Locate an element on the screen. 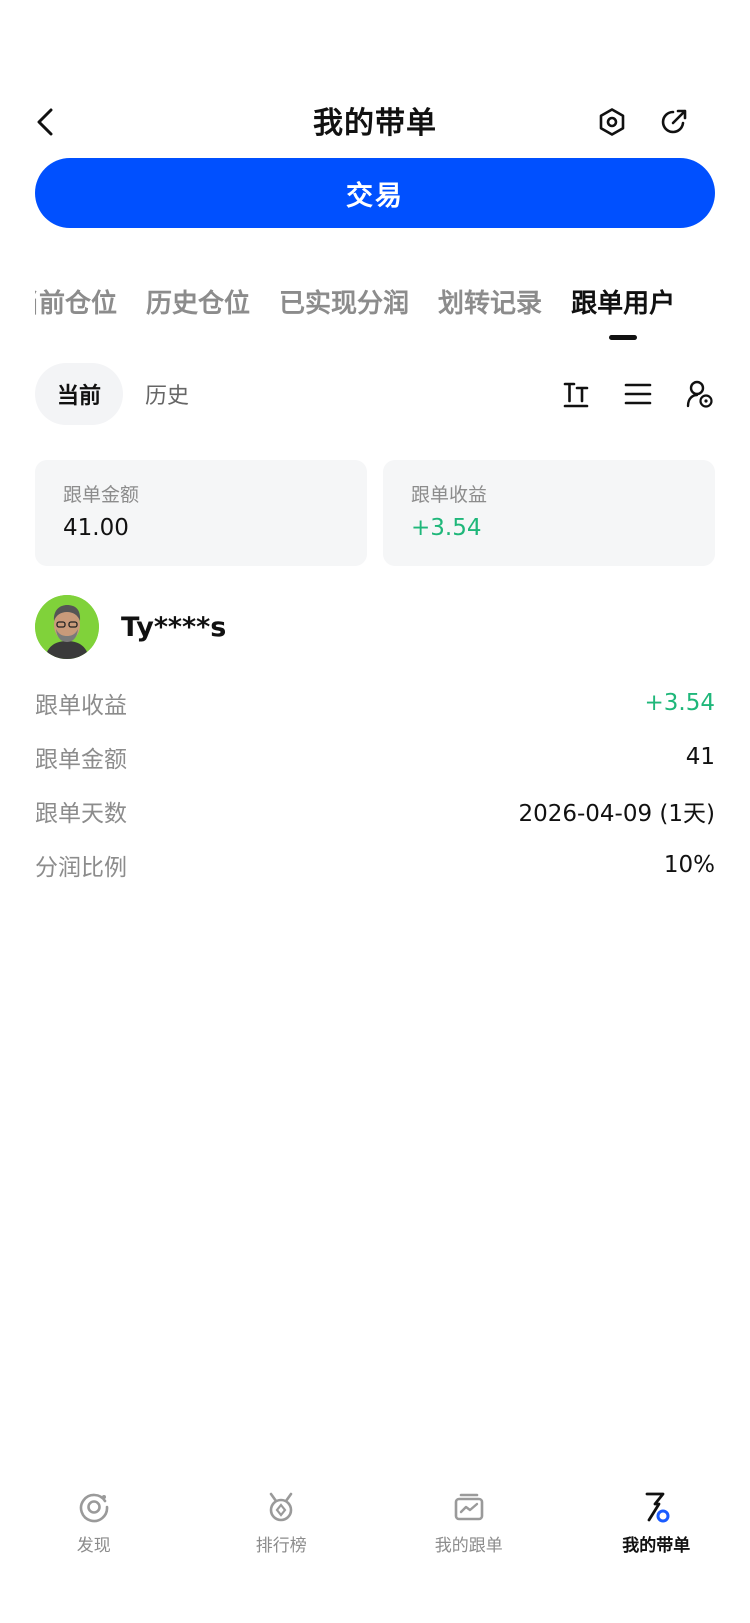 The image size is (750, 1623). toolbar is located at coordinates (627, 394).